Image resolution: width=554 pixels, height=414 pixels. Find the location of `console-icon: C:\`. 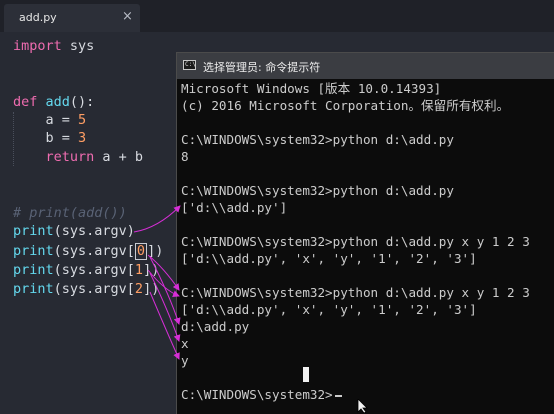

console-icon: C:\ is located at coordinates (189, 65).